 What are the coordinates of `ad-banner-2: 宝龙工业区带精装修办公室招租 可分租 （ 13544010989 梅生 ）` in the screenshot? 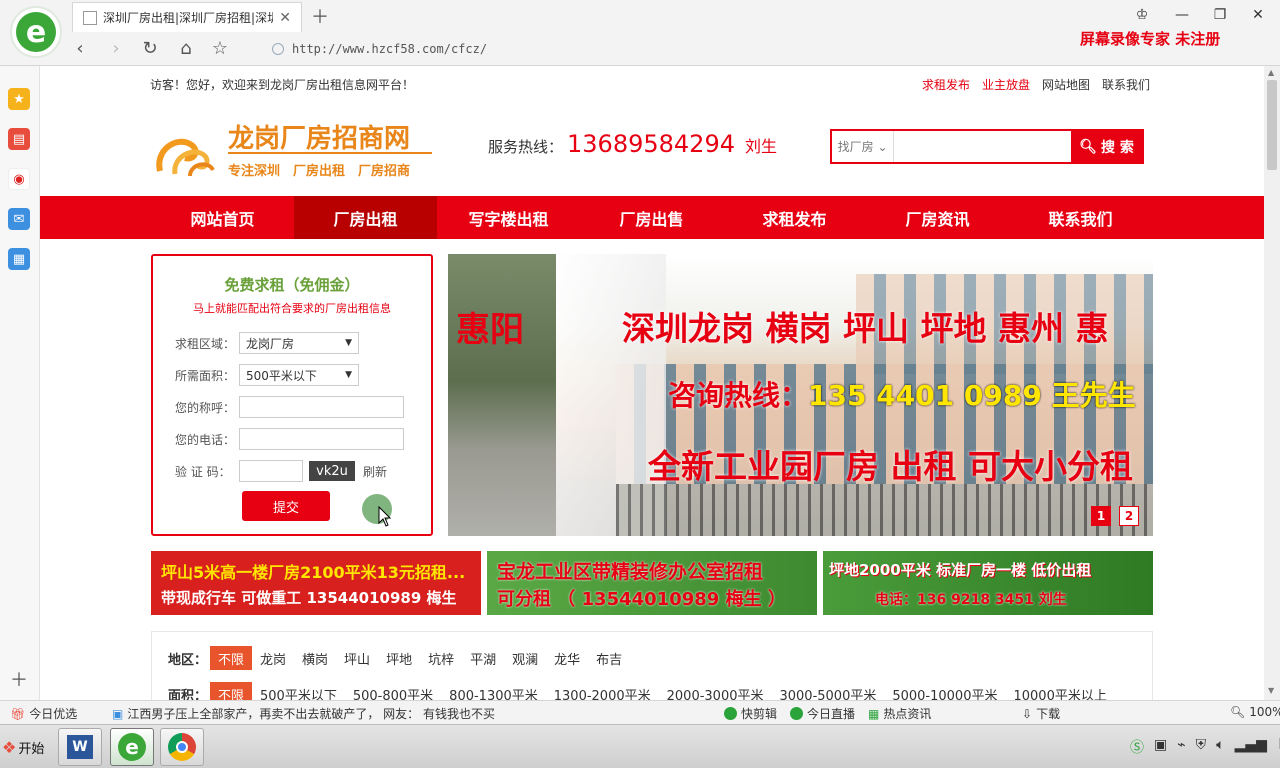 It's located at (652, 583).